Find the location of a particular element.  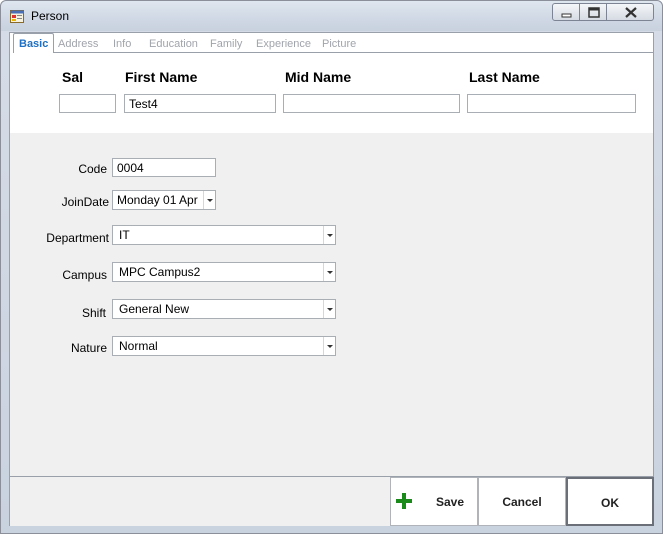

close-button is located at coordinates (630, 12).